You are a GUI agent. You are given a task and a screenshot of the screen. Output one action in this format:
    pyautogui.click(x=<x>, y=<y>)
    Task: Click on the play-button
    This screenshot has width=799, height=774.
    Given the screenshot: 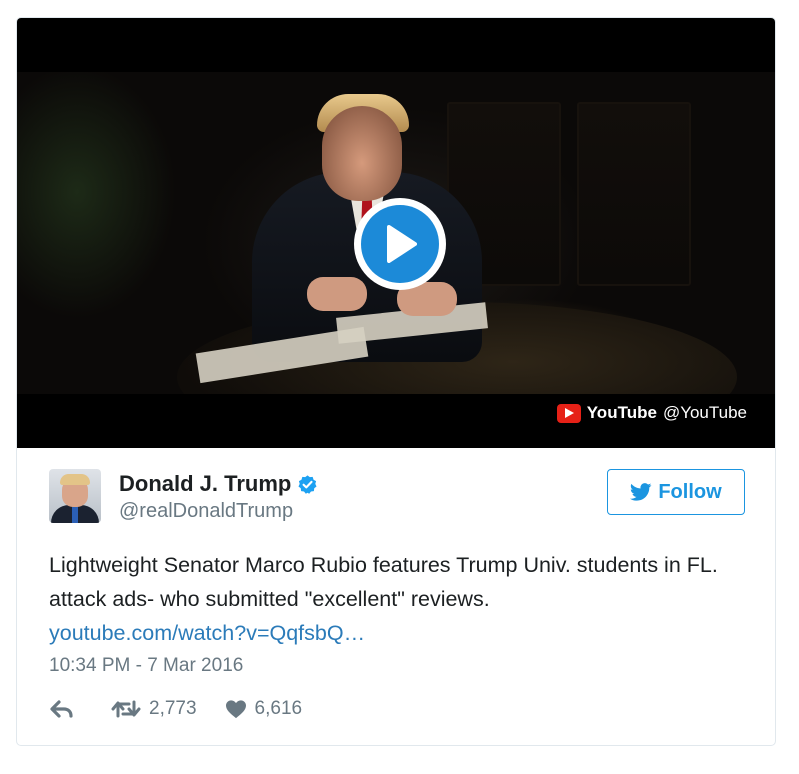 What is the action you would take?
    pyautogui.click(x=400, y=244)
    